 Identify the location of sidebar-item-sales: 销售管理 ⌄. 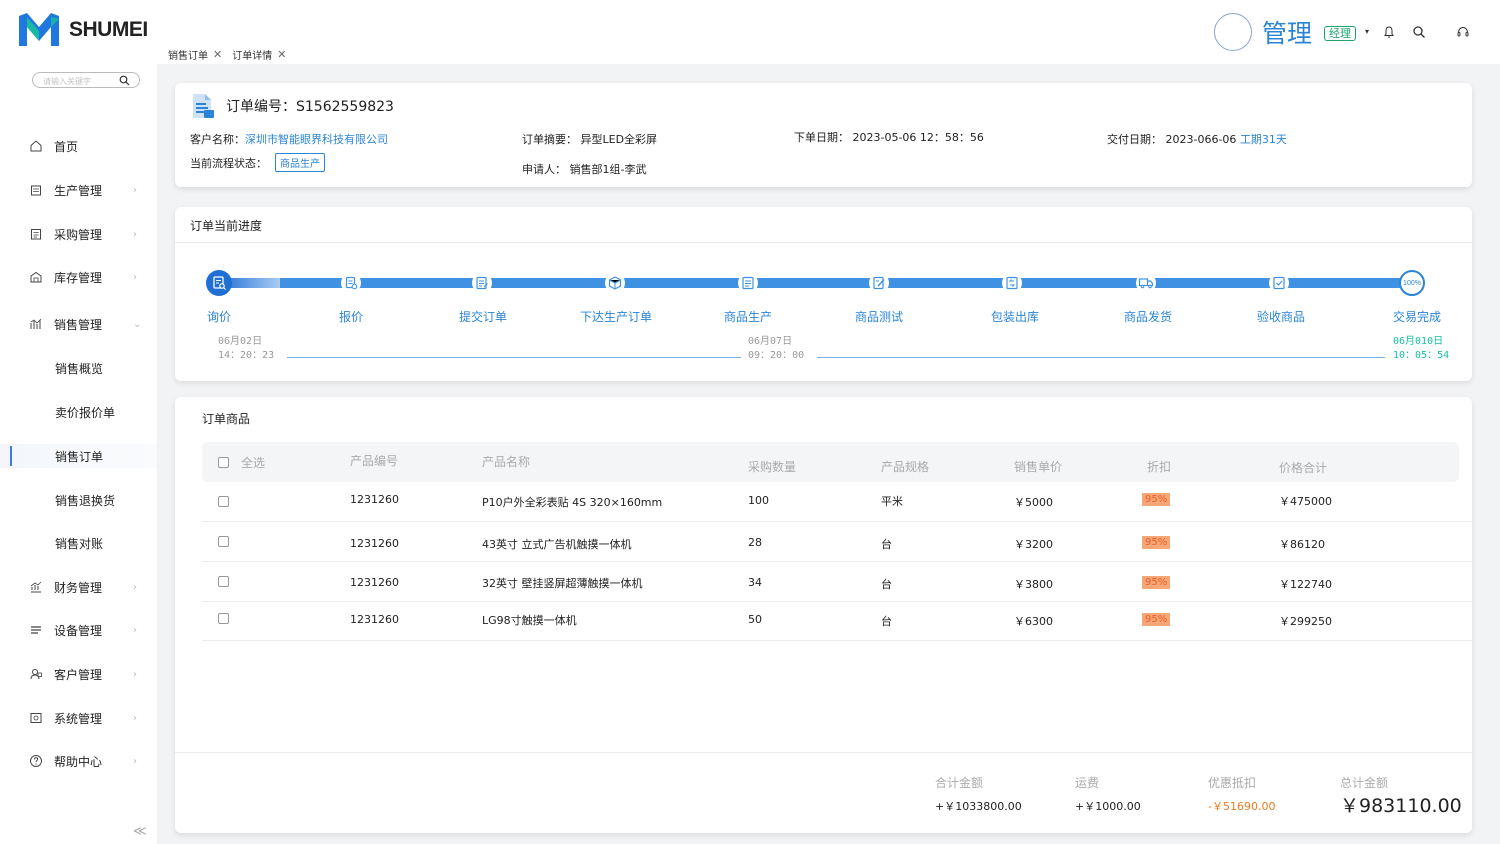
(78, 324).